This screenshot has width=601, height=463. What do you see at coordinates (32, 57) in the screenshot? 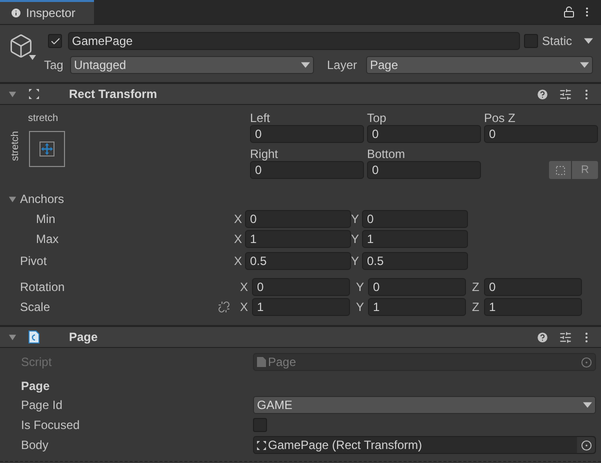
I see `dropdown-caret-icon` at bounding box center [32, 57].